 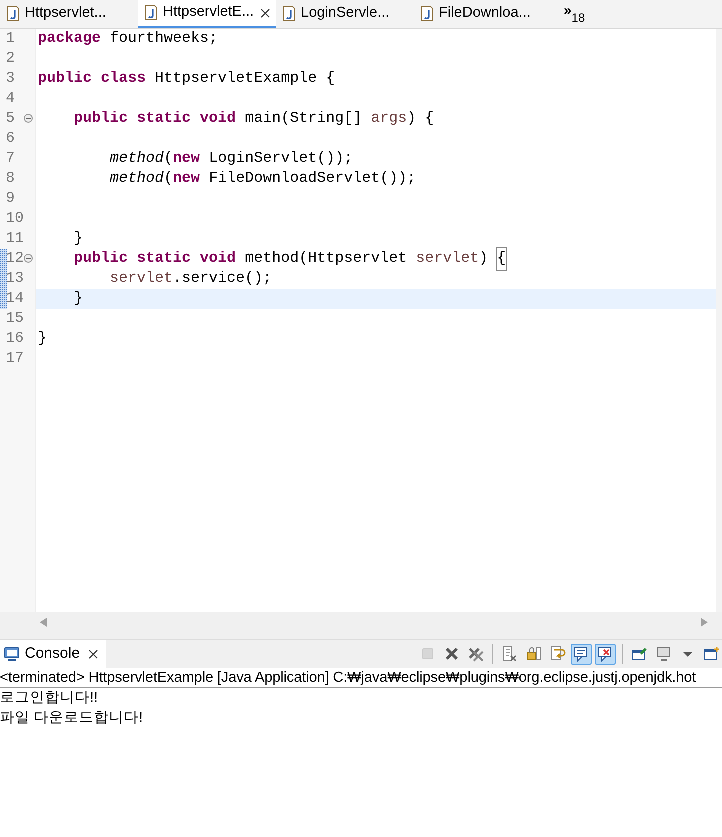 What do you see at coordinates (50, 698) in the screenshot?
I see `console-output-line: 로그인합니다!!` at bounding box center [50, 698].